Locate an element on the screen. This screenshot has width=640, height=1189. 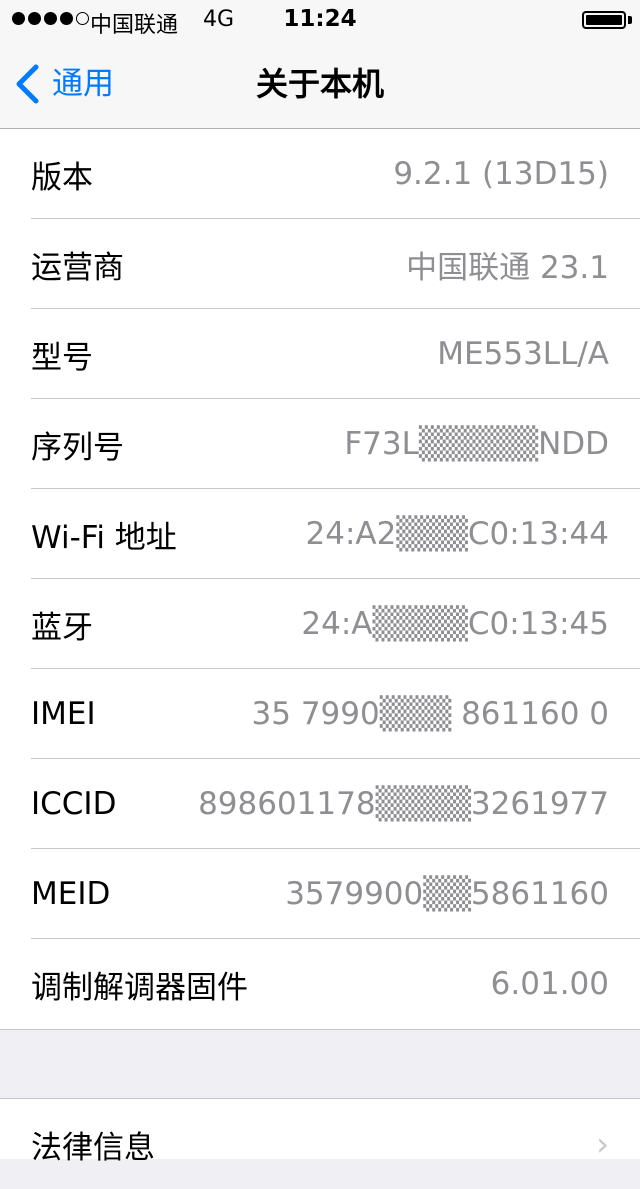
info-row-meid: MEID 3579900▒▒5861160 is located at coordinates (320, 894).